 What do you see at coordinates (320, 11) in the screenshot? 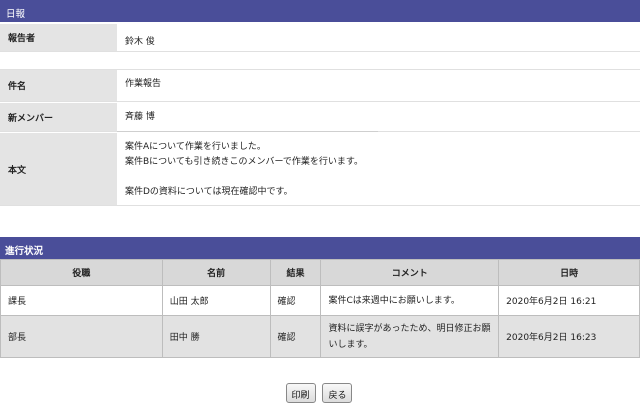
I see `daily-report-header: 日報` at bounding box center [320, 11].